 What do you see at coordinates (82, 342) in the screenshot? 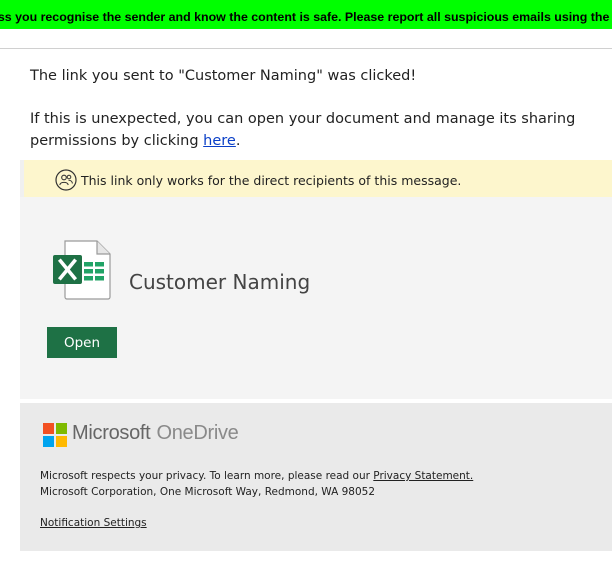
I see `open-button: Open` at bounding box center [82, 342].